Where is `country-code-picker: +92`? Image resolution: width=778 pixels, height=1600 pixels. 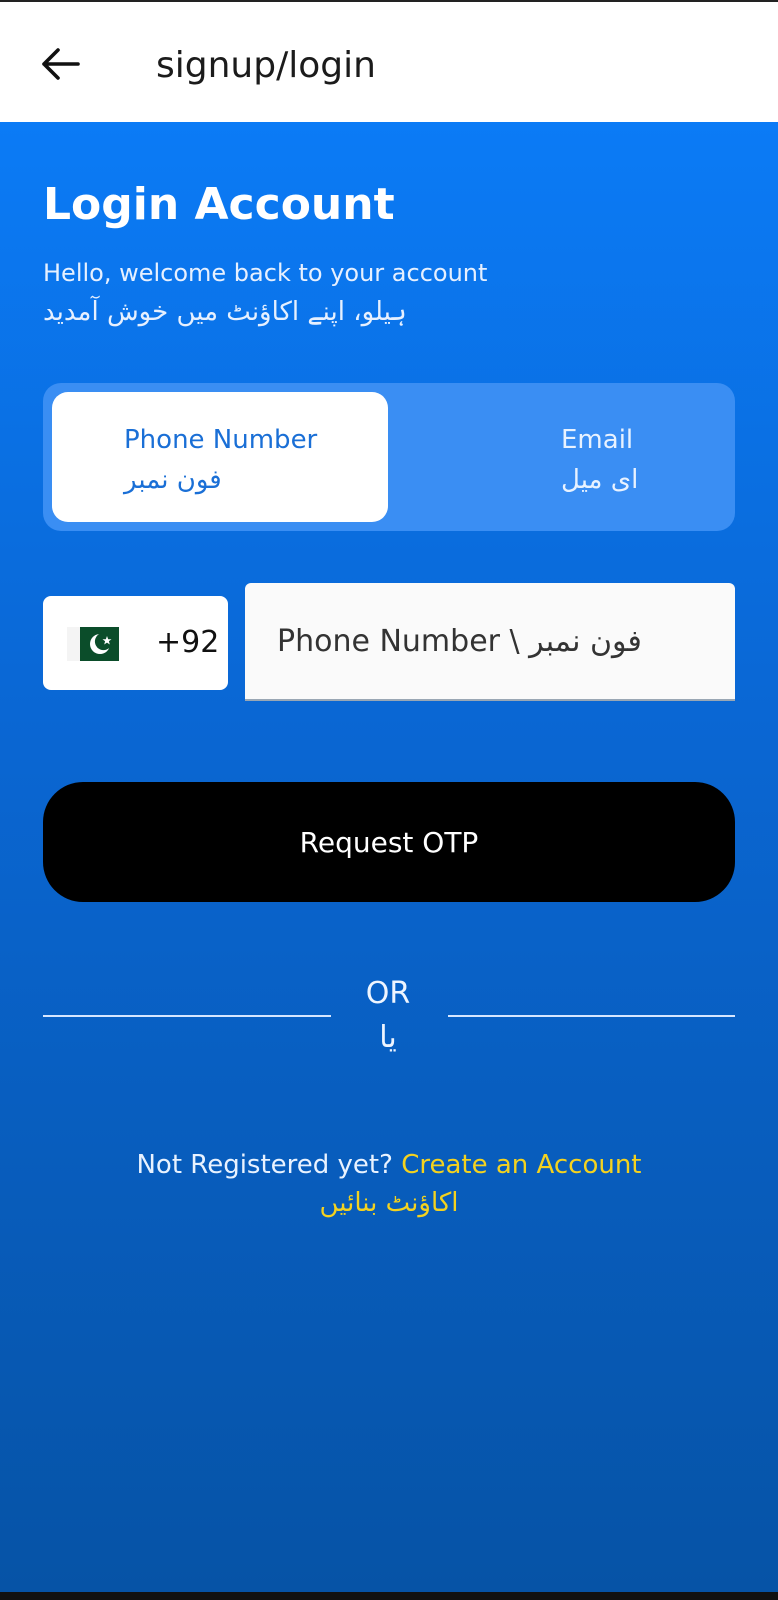 country-code-picker: +92 is located at coordinates (135, 643).